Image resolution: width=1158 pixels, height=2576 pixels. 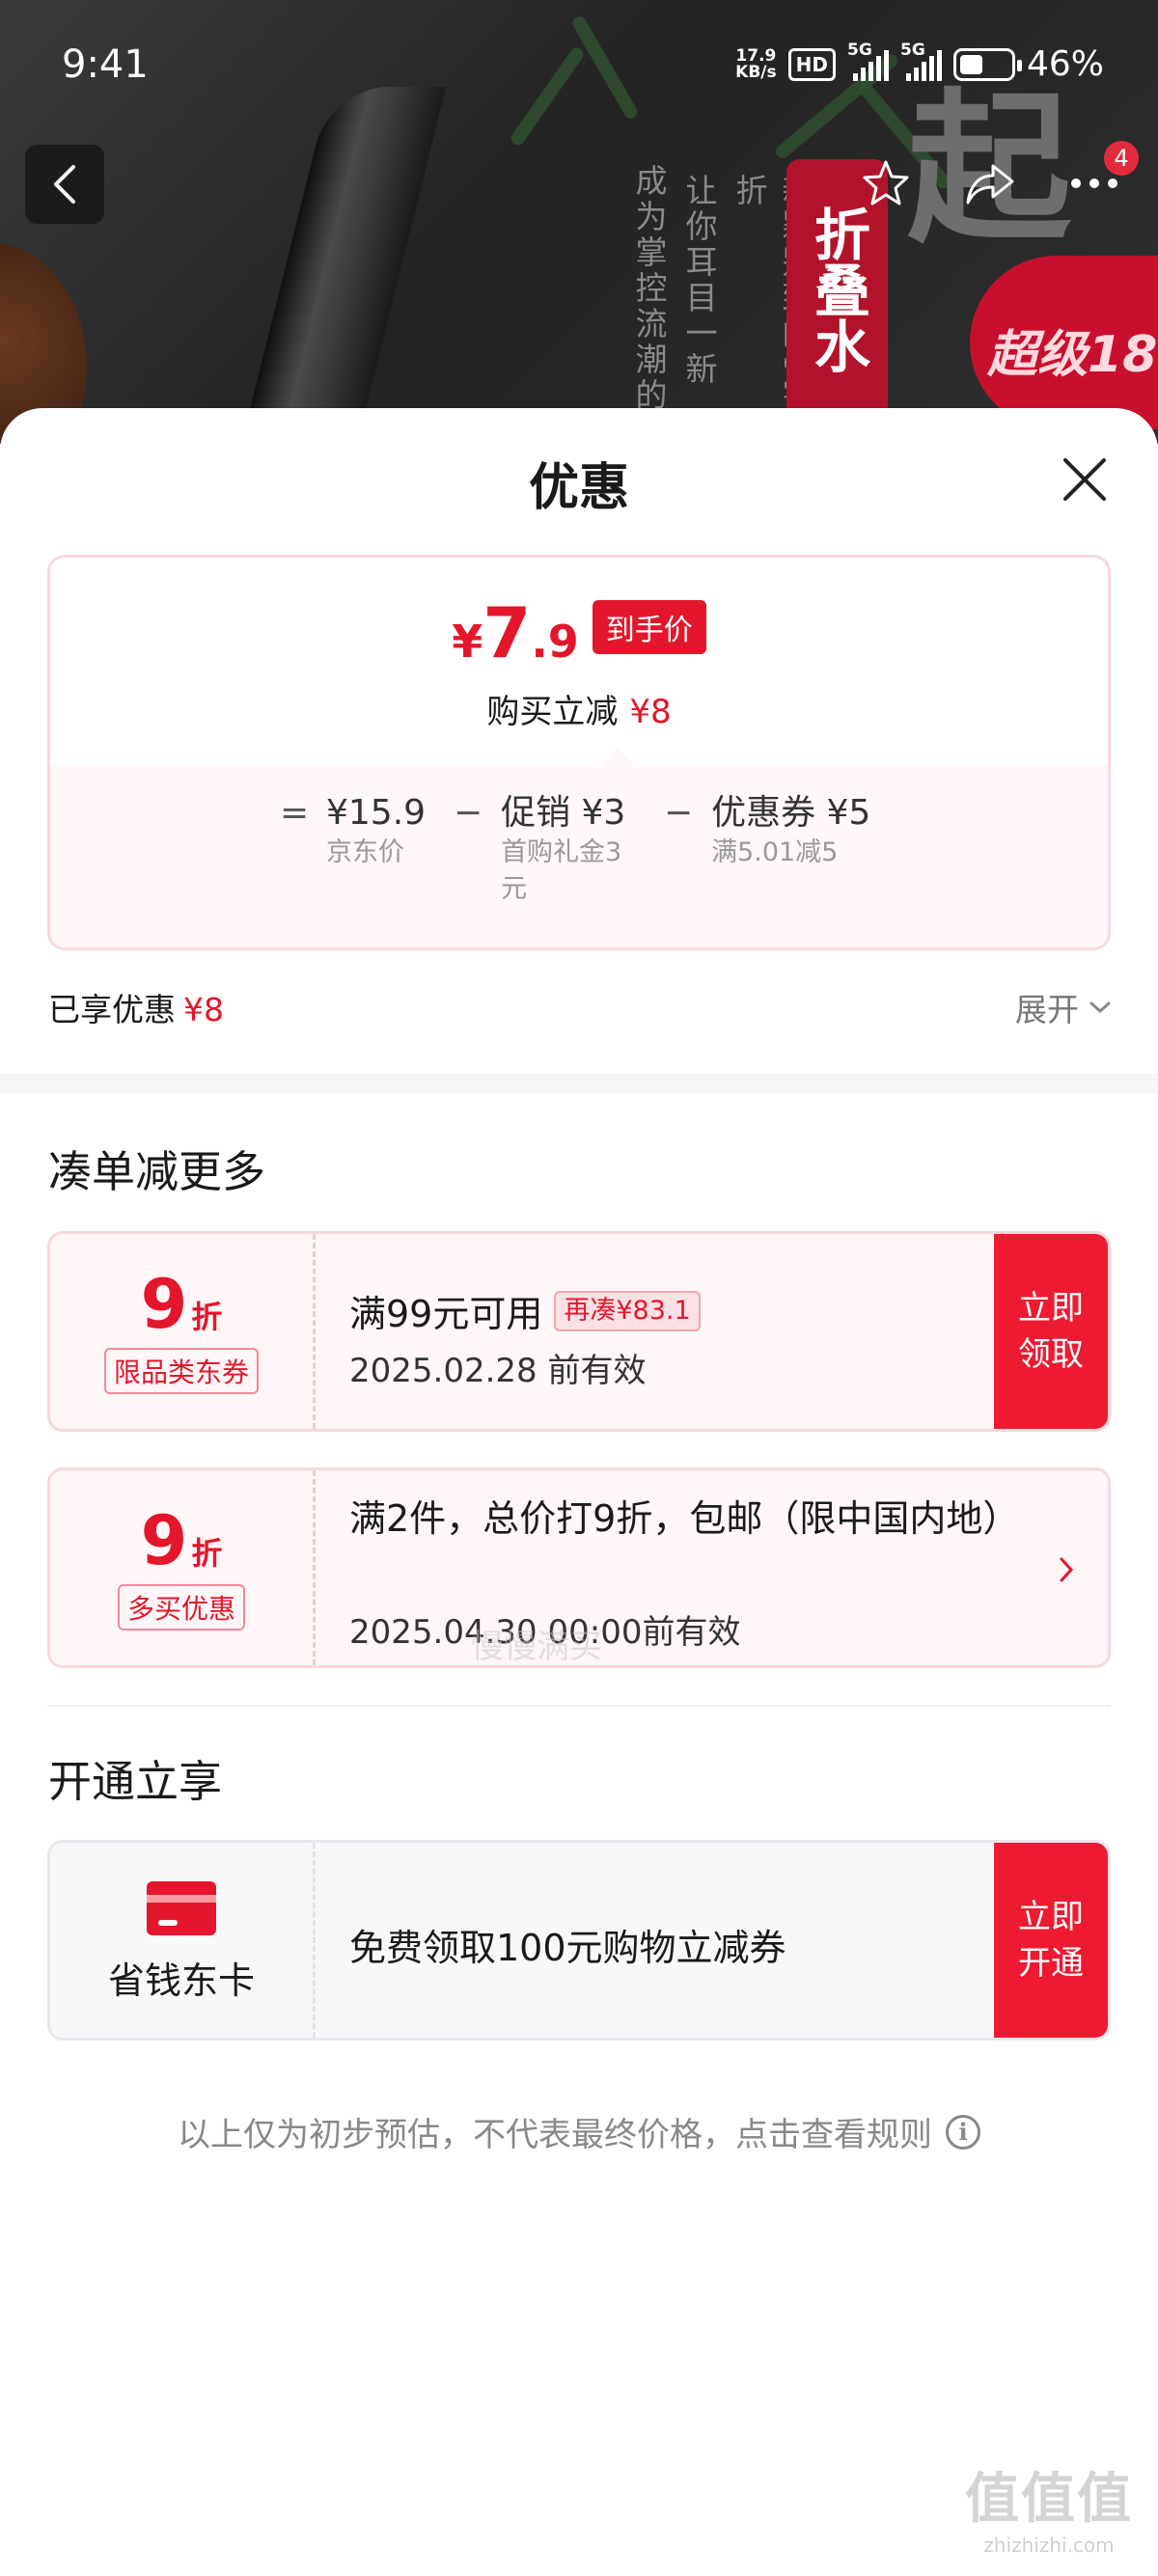 I want to click on final-price-section: ¥ 7 .9 到手价 购买立减 ¥8, so click(x=579, y=661).